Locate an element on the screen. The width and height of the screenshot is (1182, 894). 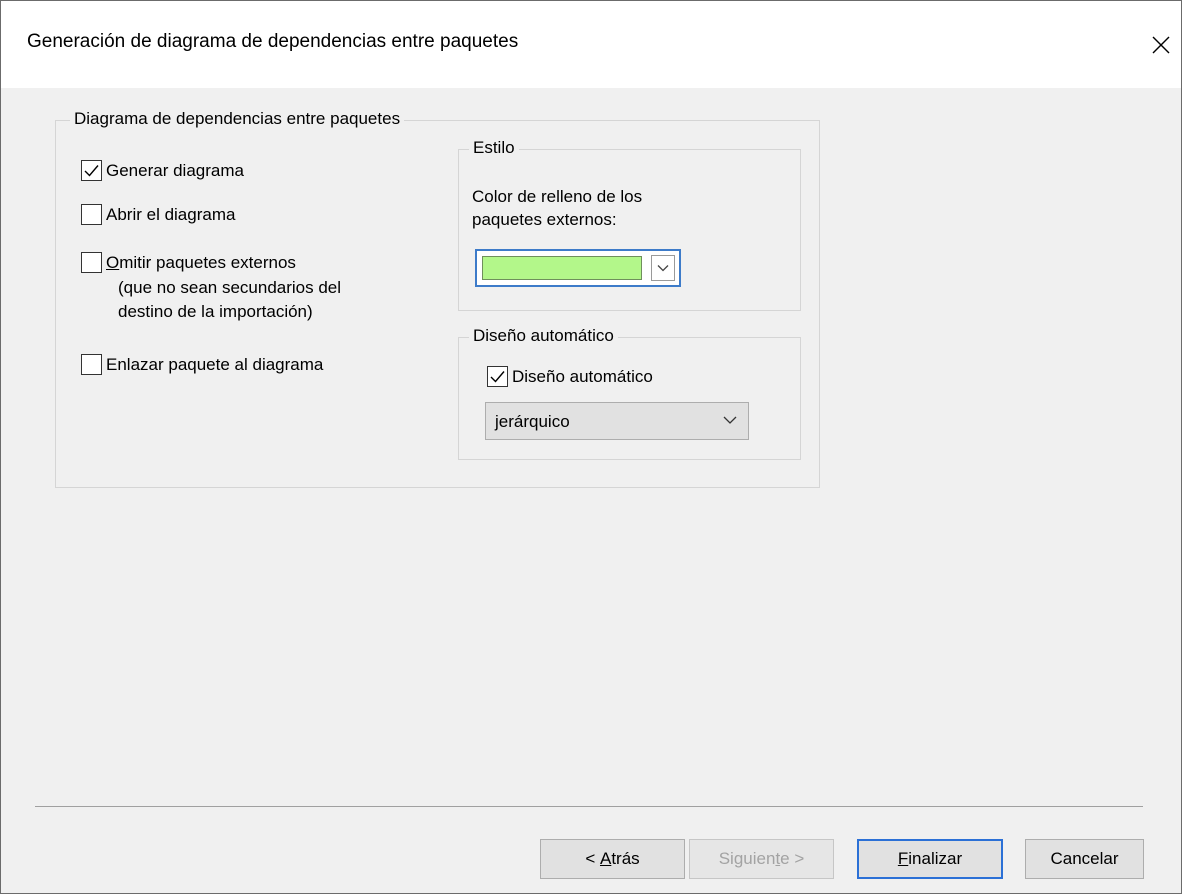
close-icon is located at coordinates (1161, 45).